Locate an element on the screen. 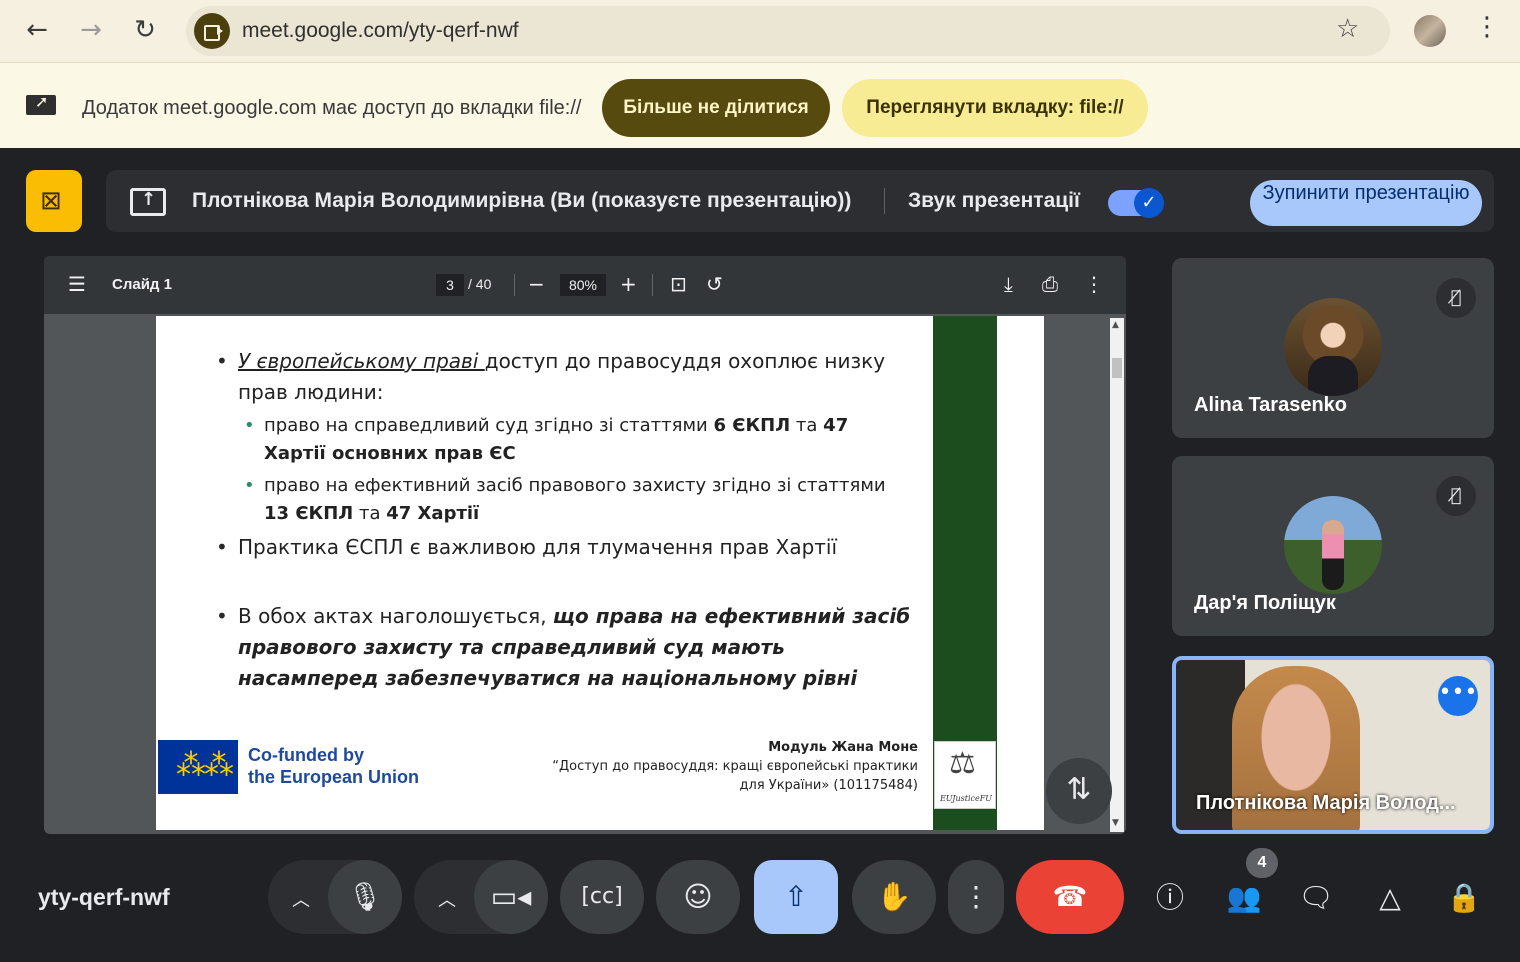  check-icon: ✓ is located at coordinates (1149, 203).